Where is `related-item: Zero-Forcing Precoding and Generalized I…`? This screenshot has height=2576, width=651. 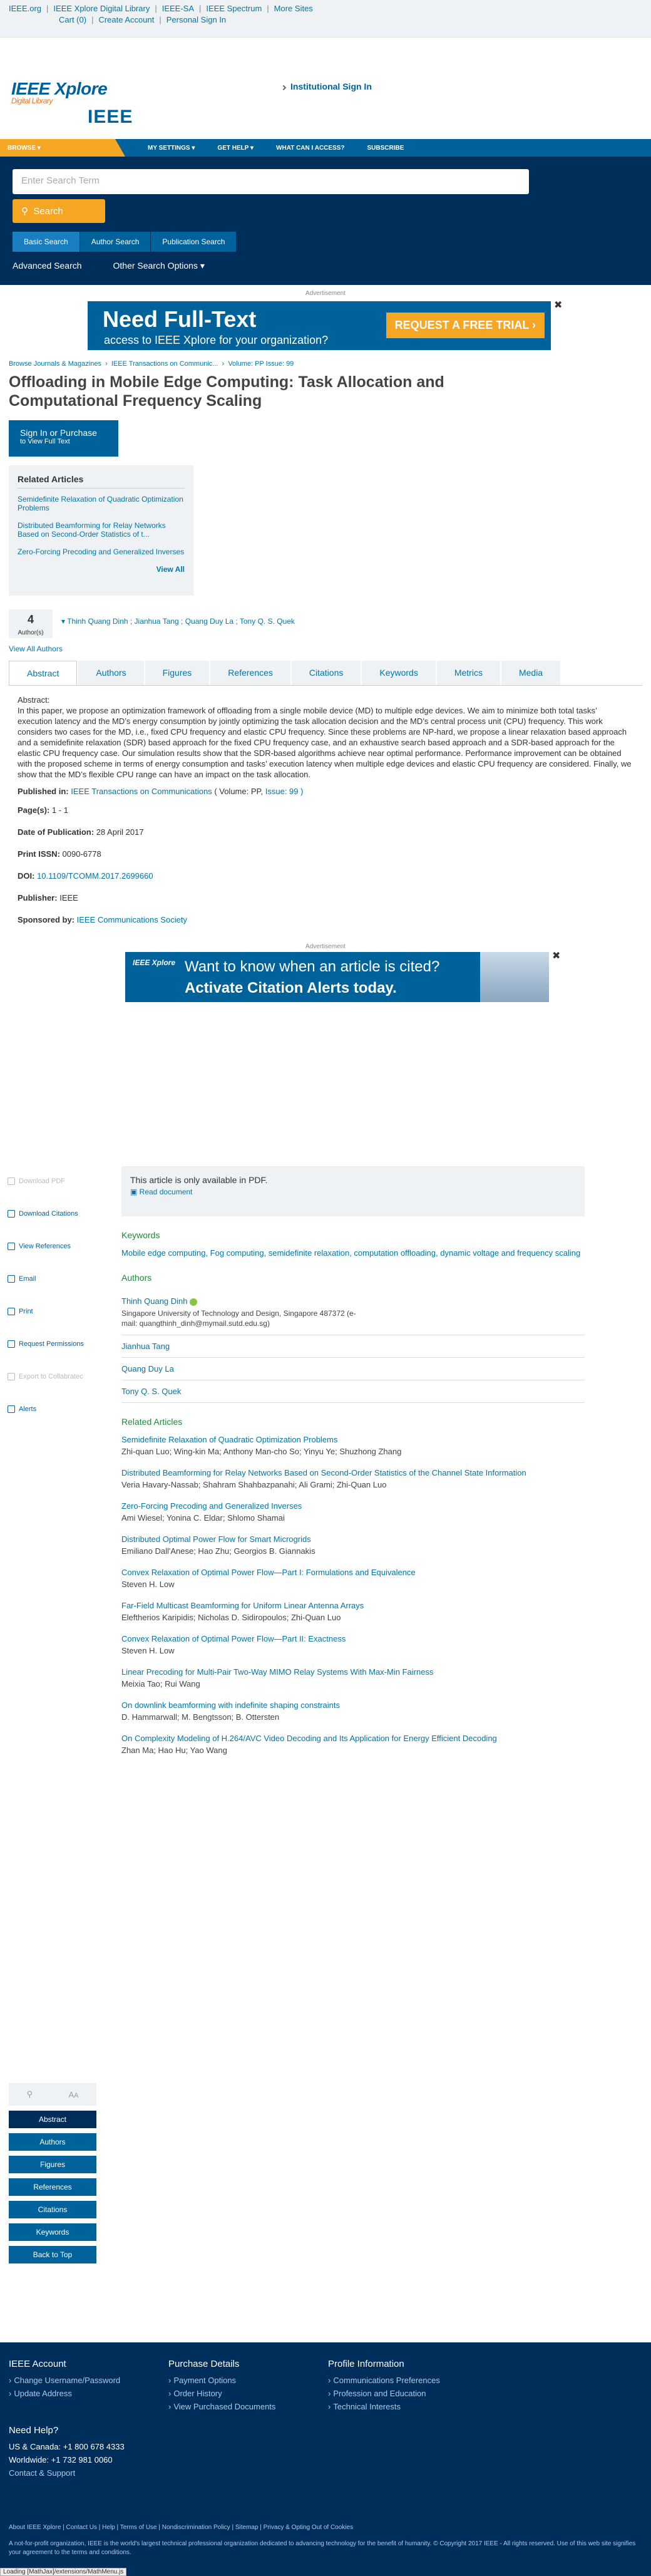 related-item: Zero-Forcing Precoding and Generalized I… is located at coordinates (101, 551).